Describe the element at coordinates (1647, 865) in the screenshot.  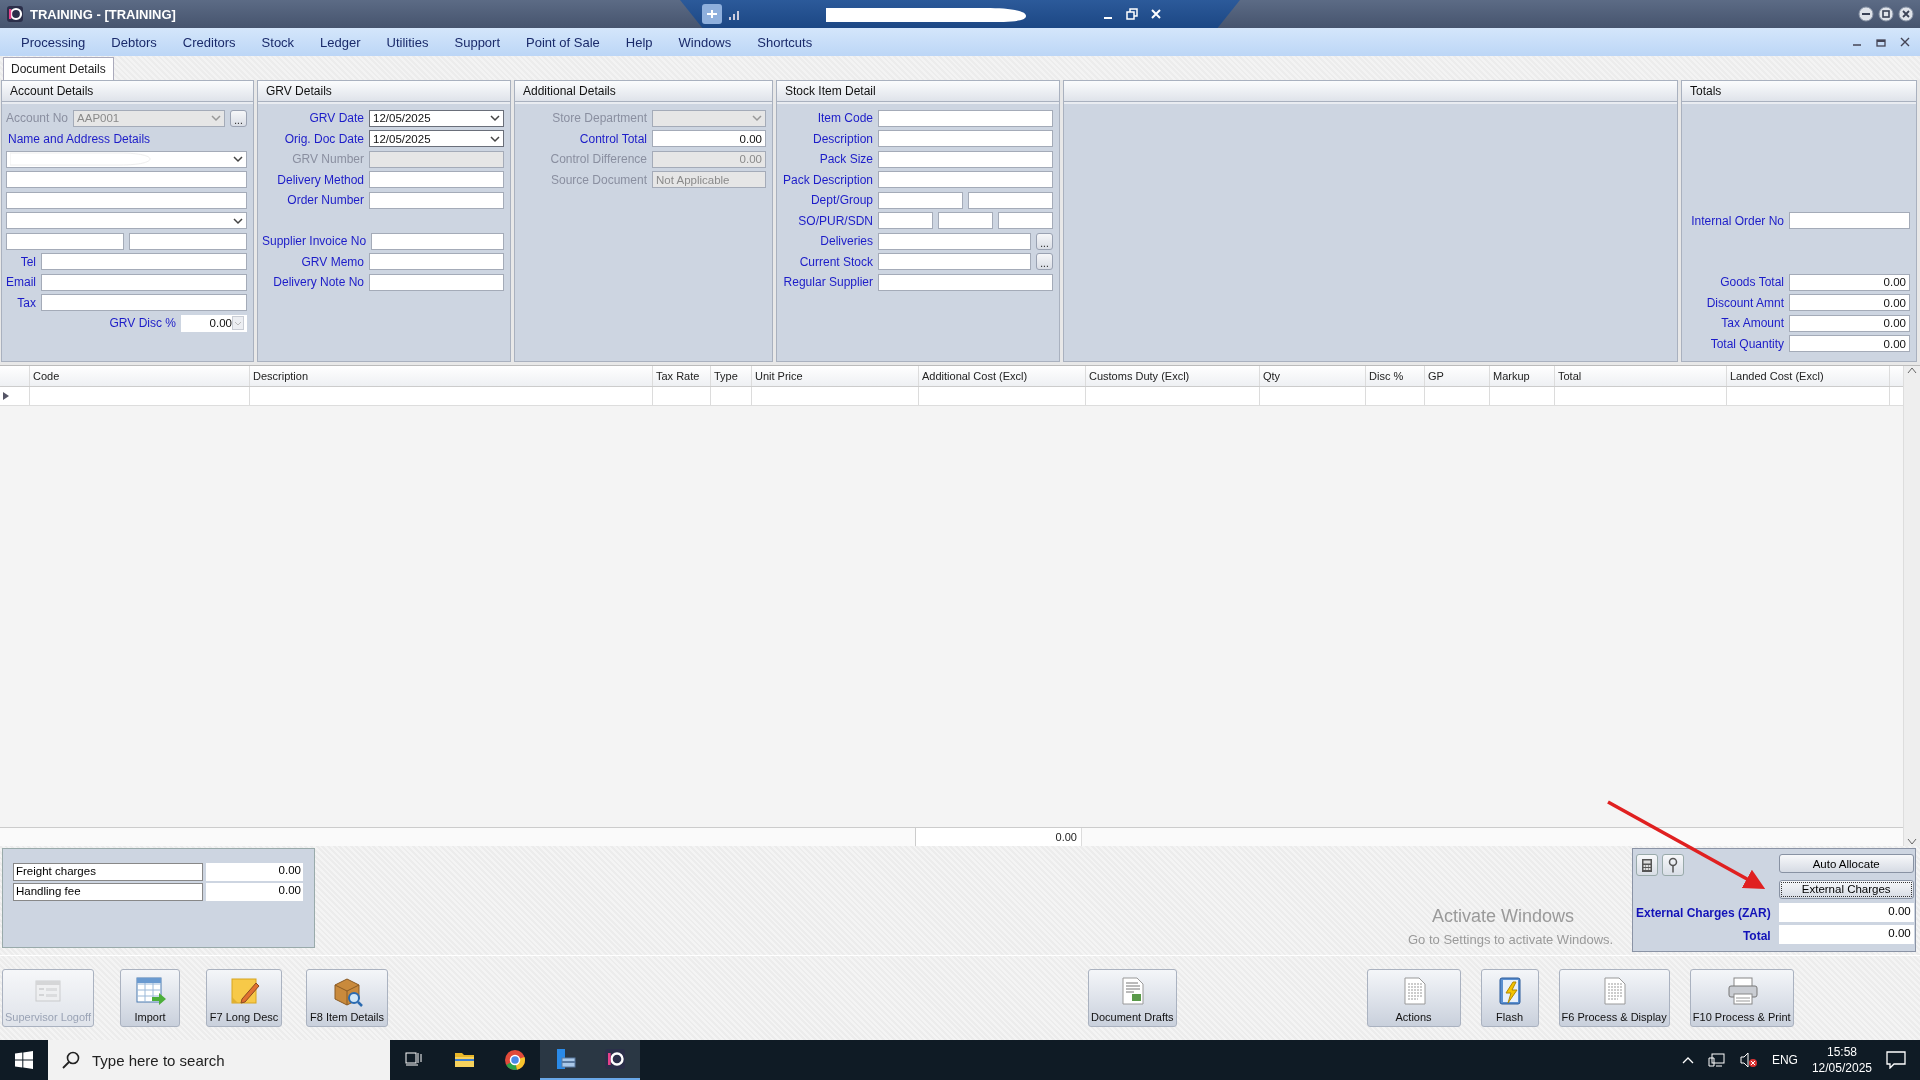
I see `calculator-button` at that location.